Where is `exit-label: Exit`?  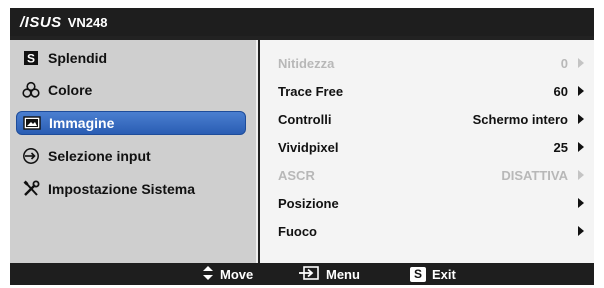
exit-label: Exit is located at coordinates (444, 274).